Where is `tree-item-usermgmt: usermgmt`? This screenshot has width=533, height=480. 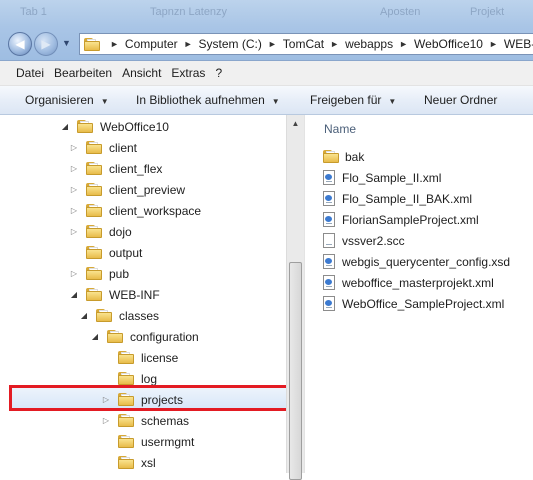
tree-item-usermgmt: usermgmt is located at coordinates (147, 441).